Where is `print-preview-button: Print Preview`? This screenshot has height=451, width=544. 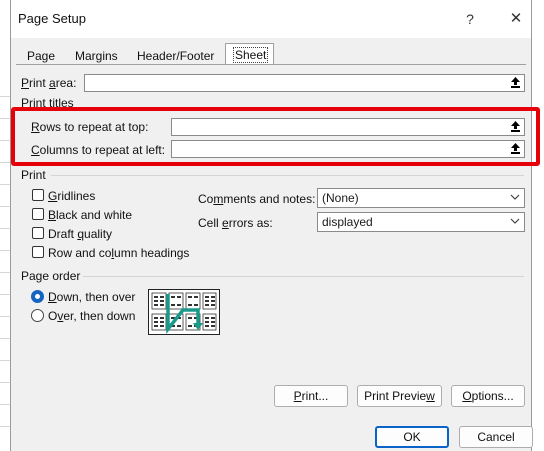 print-preview-button: Print Preview is located at coordinates (399, 396).